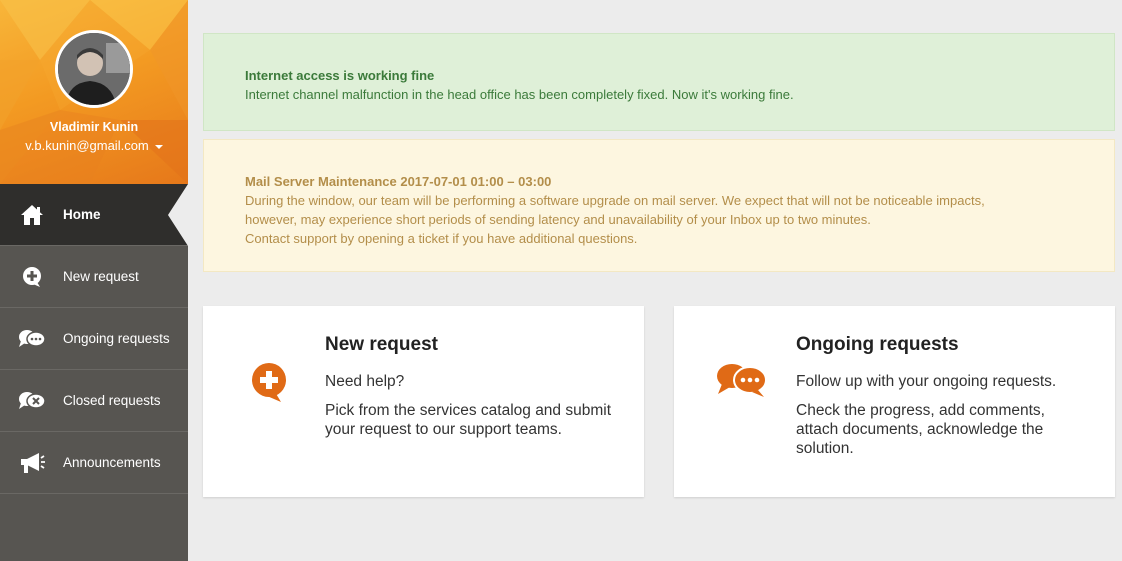  I want to click on user-email-dropdown: v.b.kunin@gmail.com, so click(94, 145).